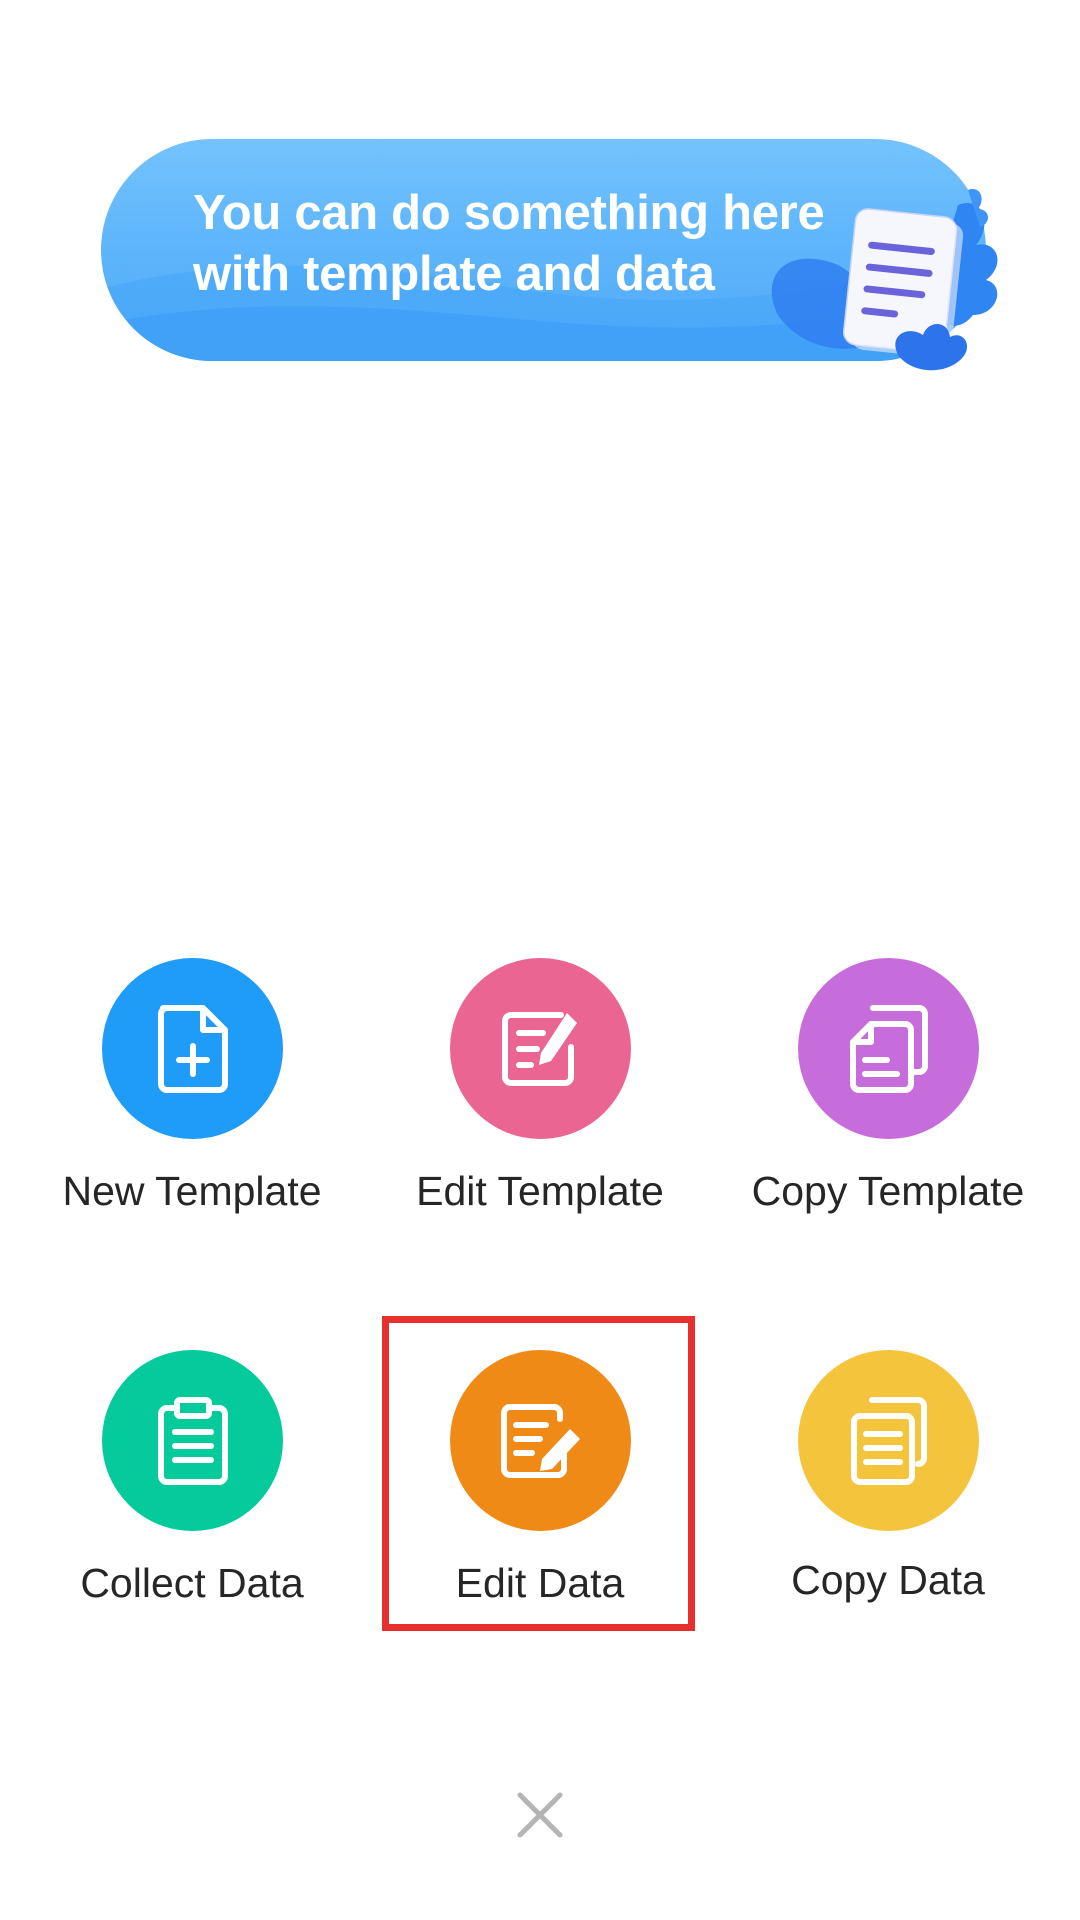 The height and width of the screenshot is (1920, 1080). Describe the element at coordinates (192, 1191) in the screenshot. I see `new-template-label: New Template` at that location.